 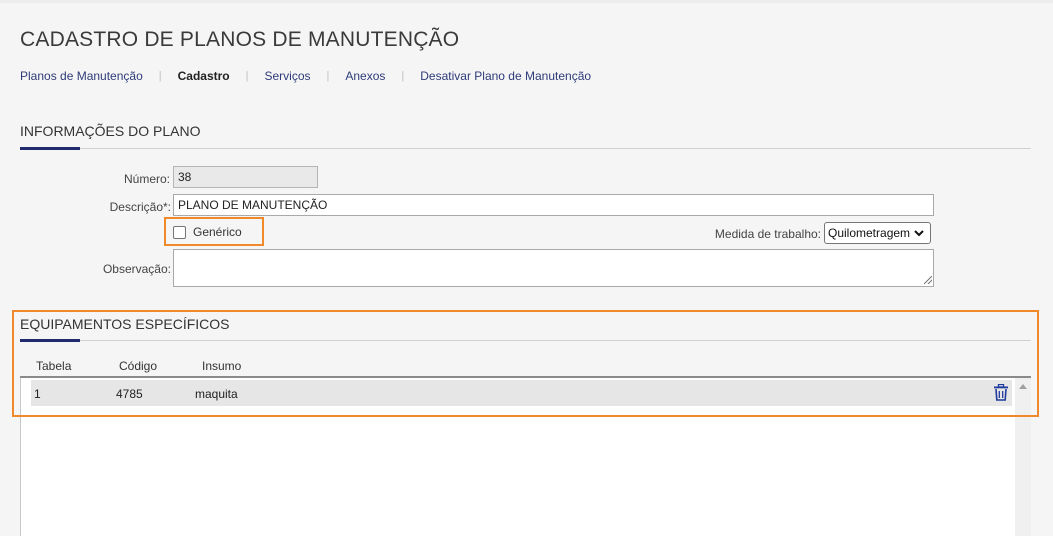 What do you see at coordinates (146, 179) in the screenshot?
I see `numero-label: Número:` at bounding box center [146, 179].